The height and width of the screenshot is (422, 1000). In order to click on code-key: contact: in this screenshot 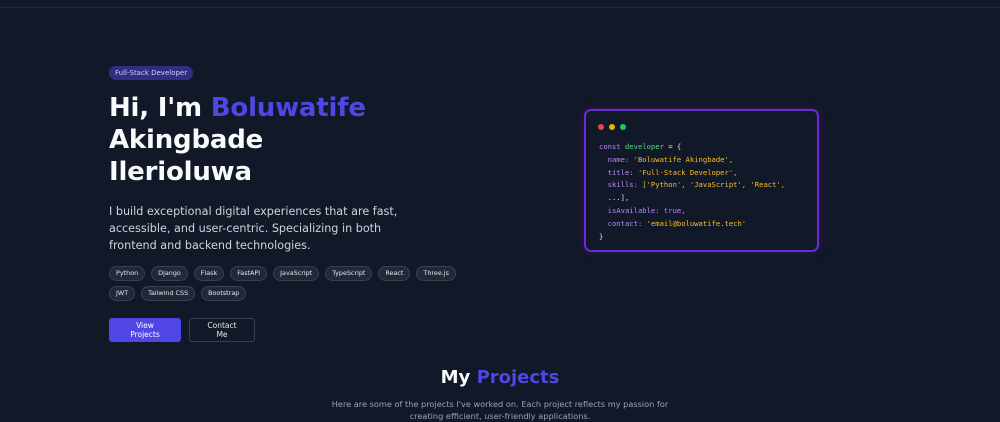, I will do `click(625, 223)`.